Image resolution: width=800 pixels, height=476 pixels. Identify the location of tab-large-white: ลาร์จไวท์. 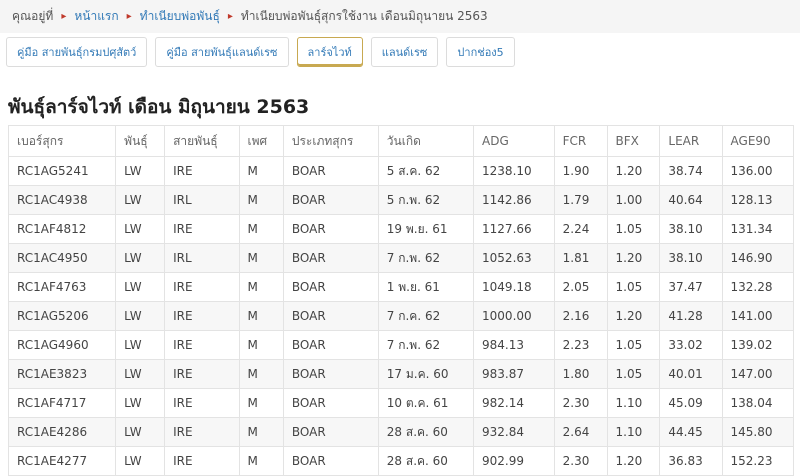
(329, 52).